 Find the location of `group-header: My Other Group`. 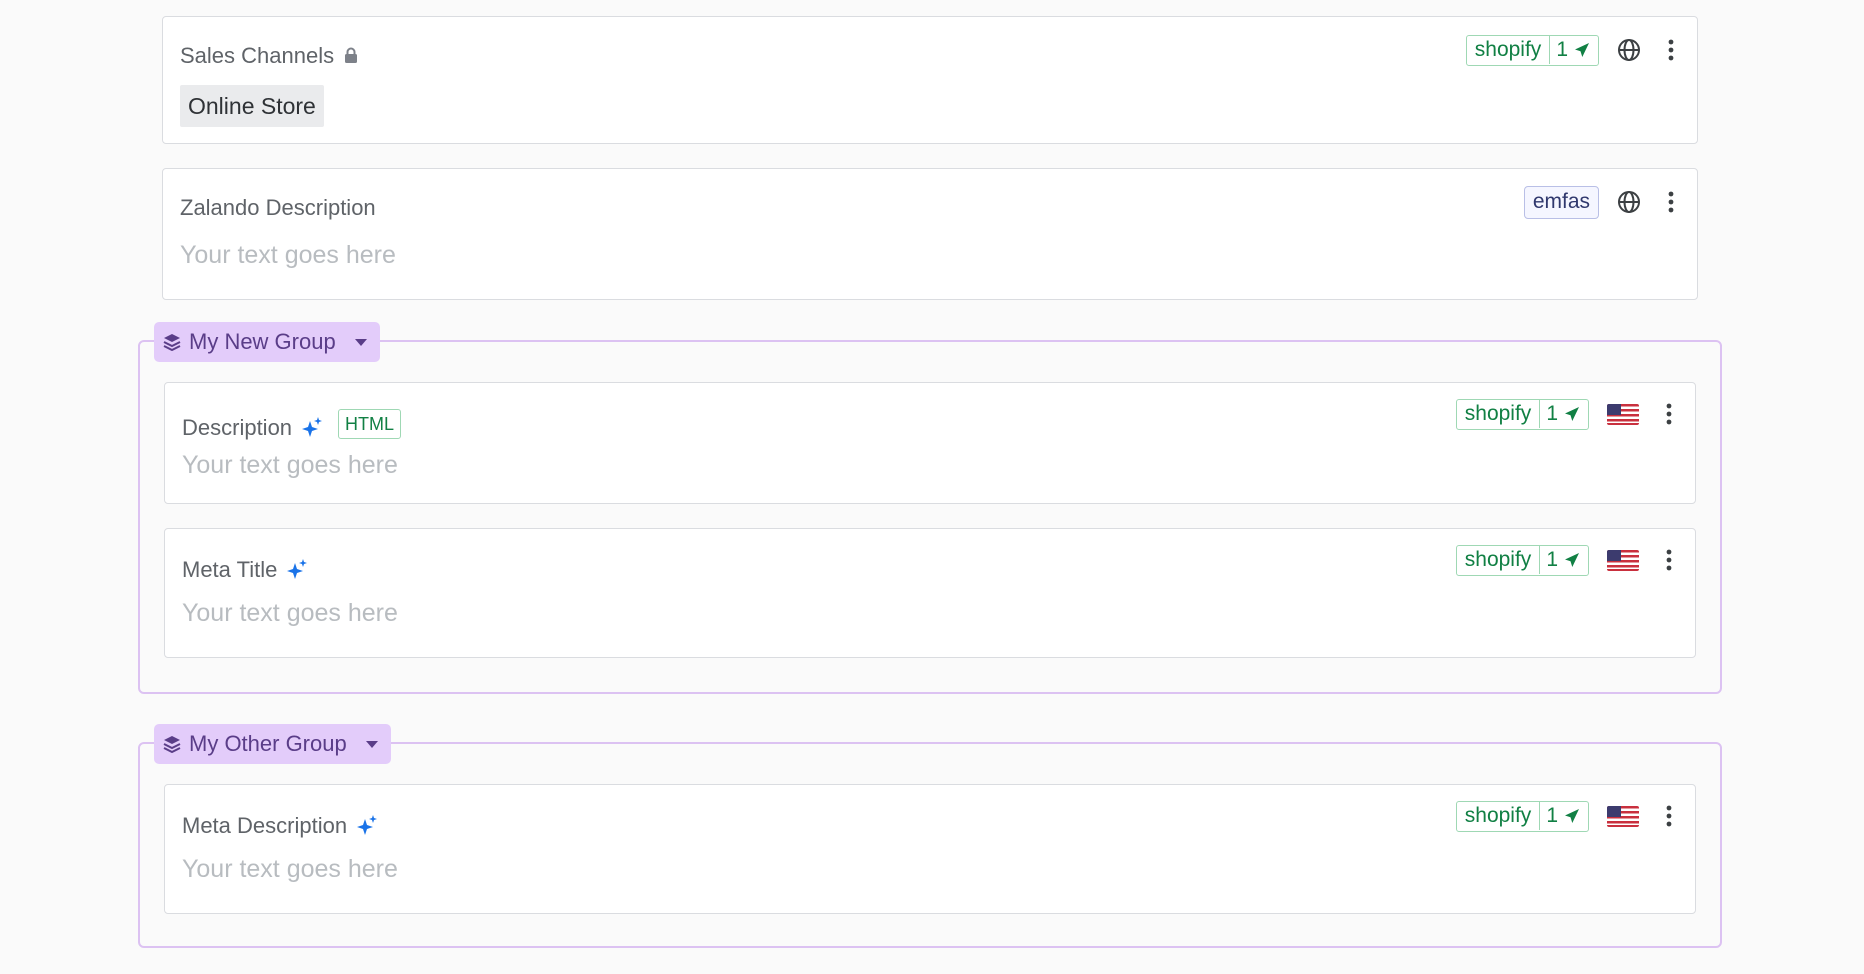

group-header: My Other Group is located at coordinates (272, 744).